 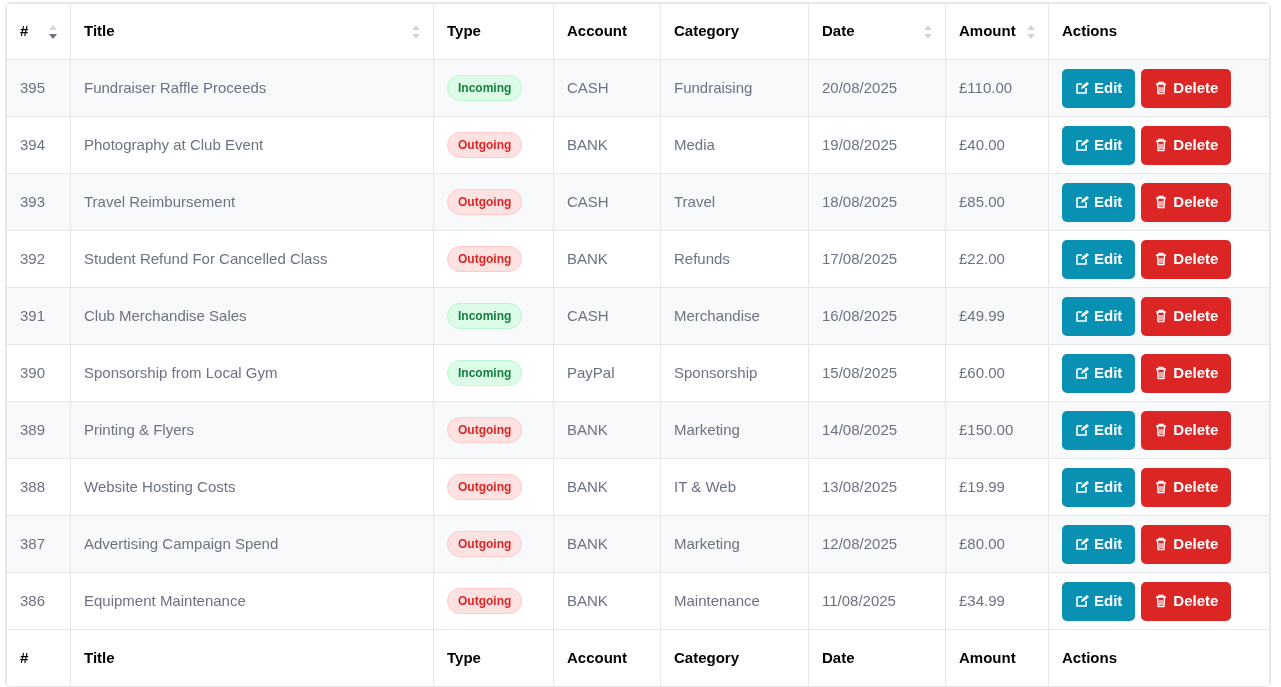 I want to click on date-text: 19/08/2025, so click(x=860, y=144).